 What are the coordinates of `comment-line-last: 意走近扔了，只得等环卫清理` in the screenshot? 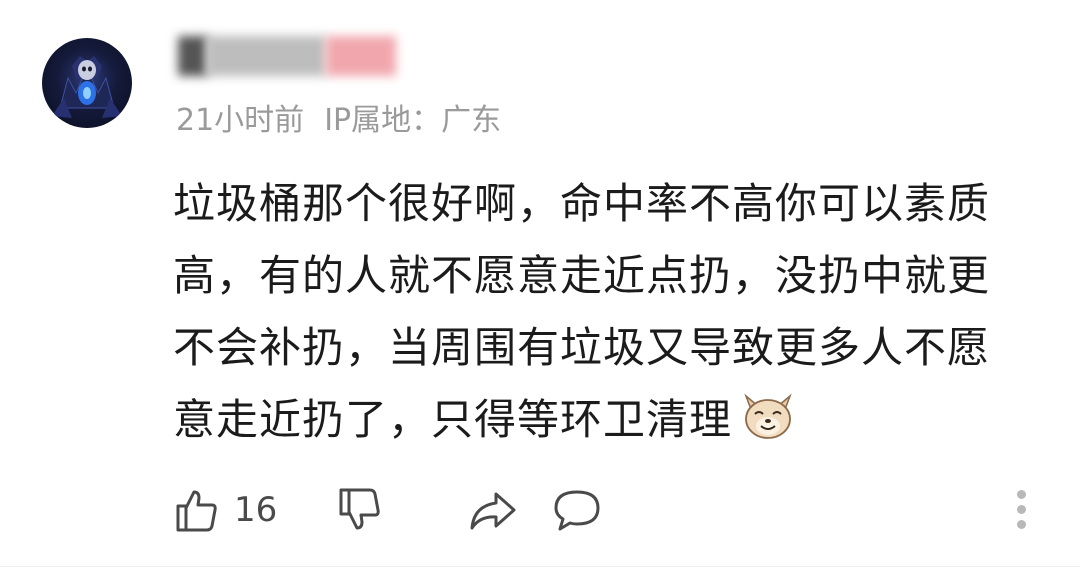 It's located at (613, 420).